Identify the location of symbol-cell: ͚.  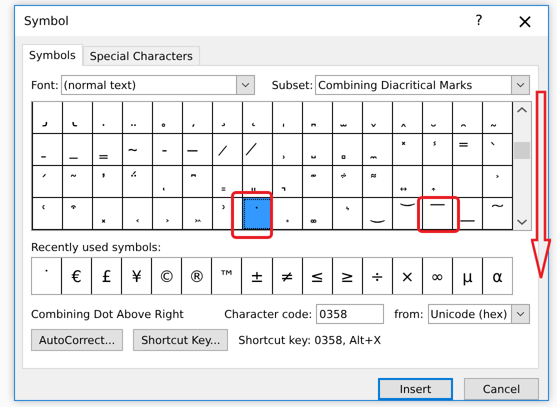
(318, 214).